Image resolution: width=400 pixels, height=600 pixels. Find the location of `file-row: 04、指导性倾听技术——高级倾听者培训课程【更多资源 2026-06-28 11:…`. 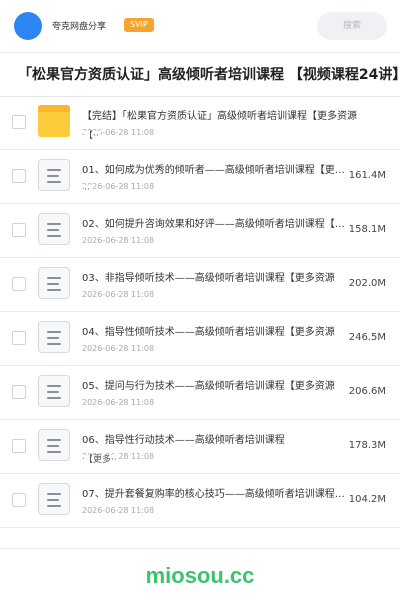

file-row: 04、指导性倾听技术——高级倾听者培训课程【更多资源 2026-06-28 11:… is located at coordinates (200, 339).